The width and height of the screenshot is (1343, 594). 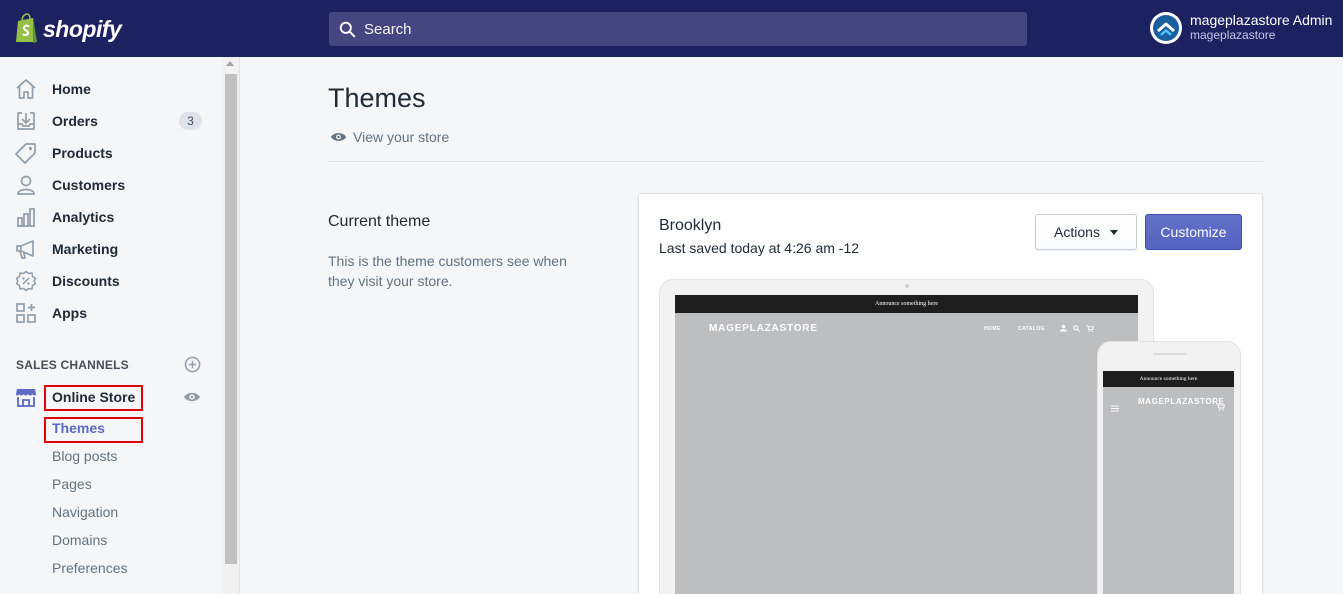 I want to click on actions-label: Actions, so click(x=1077, y=232).